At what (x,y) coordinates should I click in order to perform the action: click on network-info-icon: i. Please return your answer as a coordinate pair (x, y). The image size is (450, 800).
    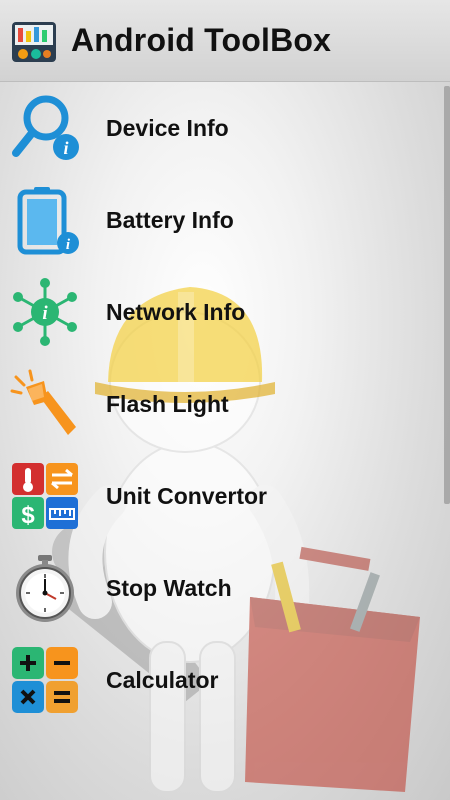
    Looking at the image, I should click on (45, 312).